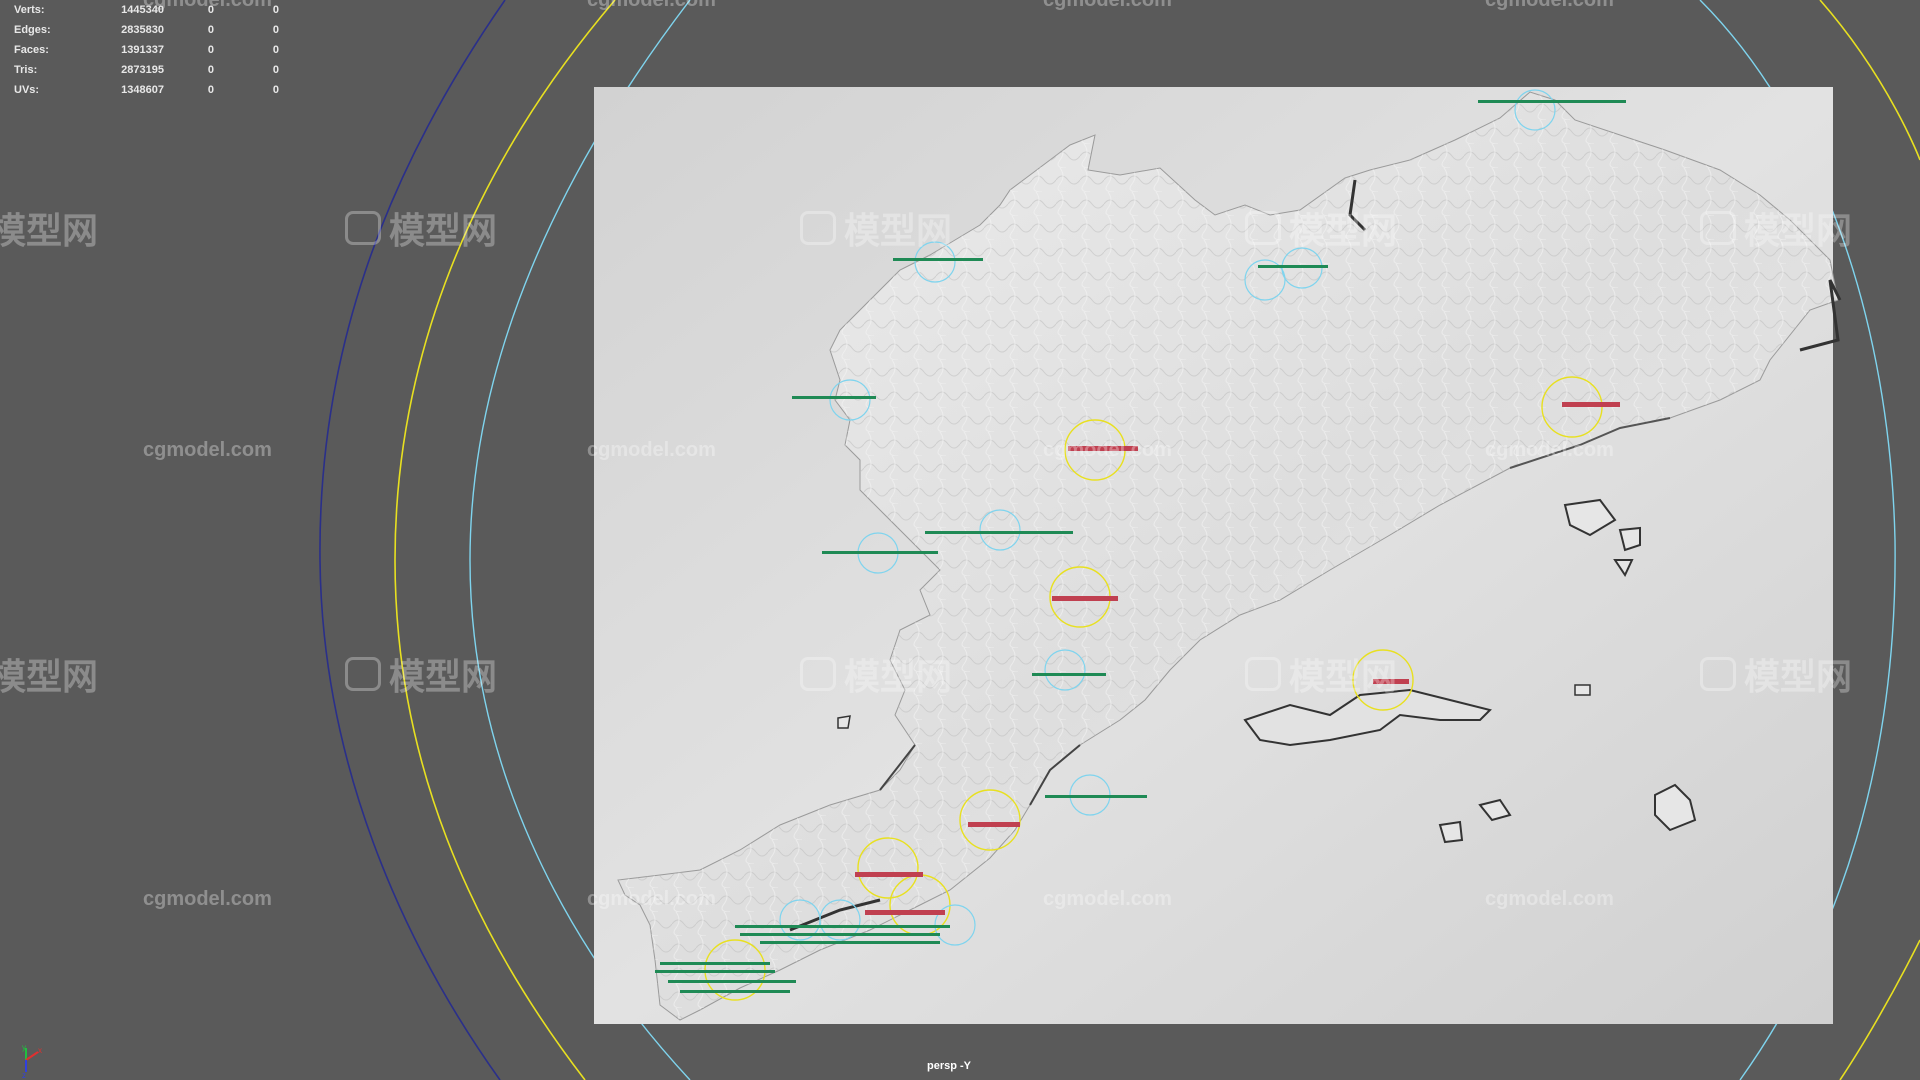  I want to click on hud-label: Verts:, so click(29, 10).